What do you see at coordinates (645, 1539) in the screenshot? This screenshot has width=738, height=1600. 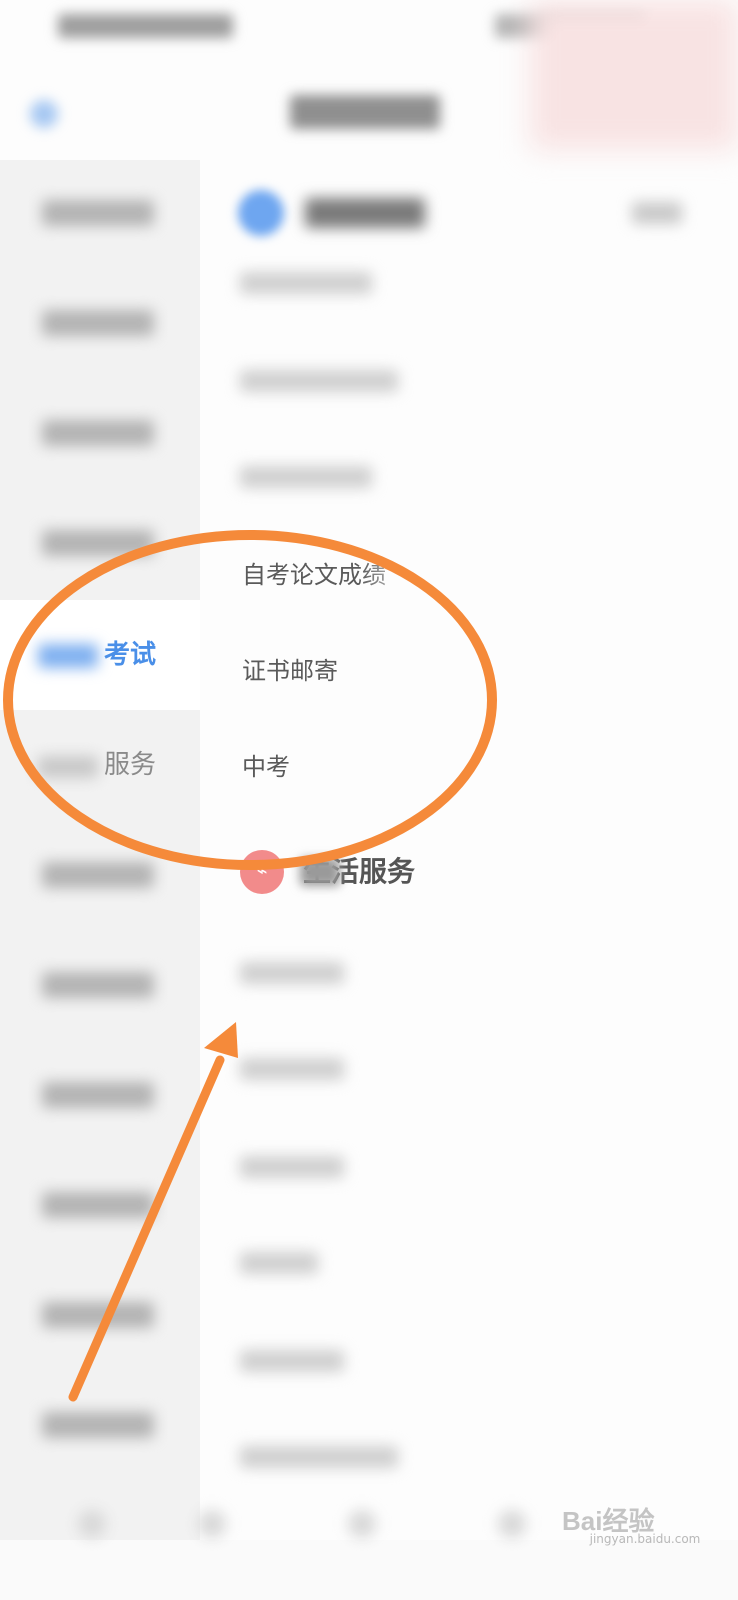 I see `watermark-url: jingyan.baidu.com` at bounding box center [645, 1539].